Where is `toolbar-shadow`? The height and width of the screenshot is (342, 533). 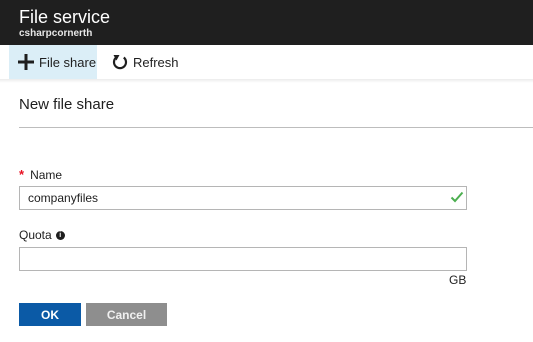
toolbar-shadow is located at coordinates (266, 81).